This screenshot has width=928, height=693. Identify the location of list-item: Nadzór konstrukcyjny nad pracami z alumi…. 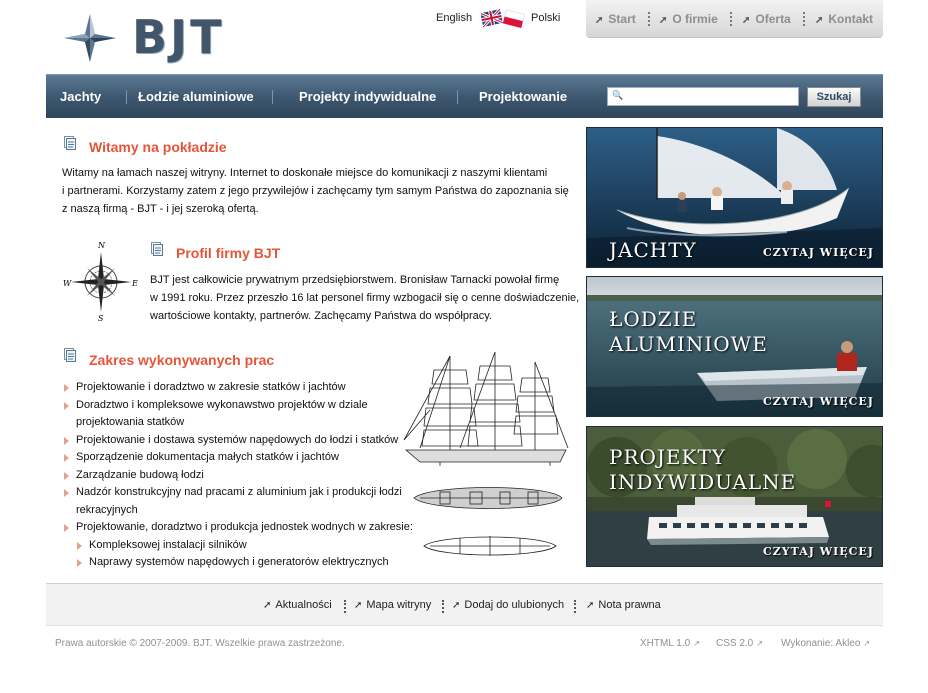
(237, 493).